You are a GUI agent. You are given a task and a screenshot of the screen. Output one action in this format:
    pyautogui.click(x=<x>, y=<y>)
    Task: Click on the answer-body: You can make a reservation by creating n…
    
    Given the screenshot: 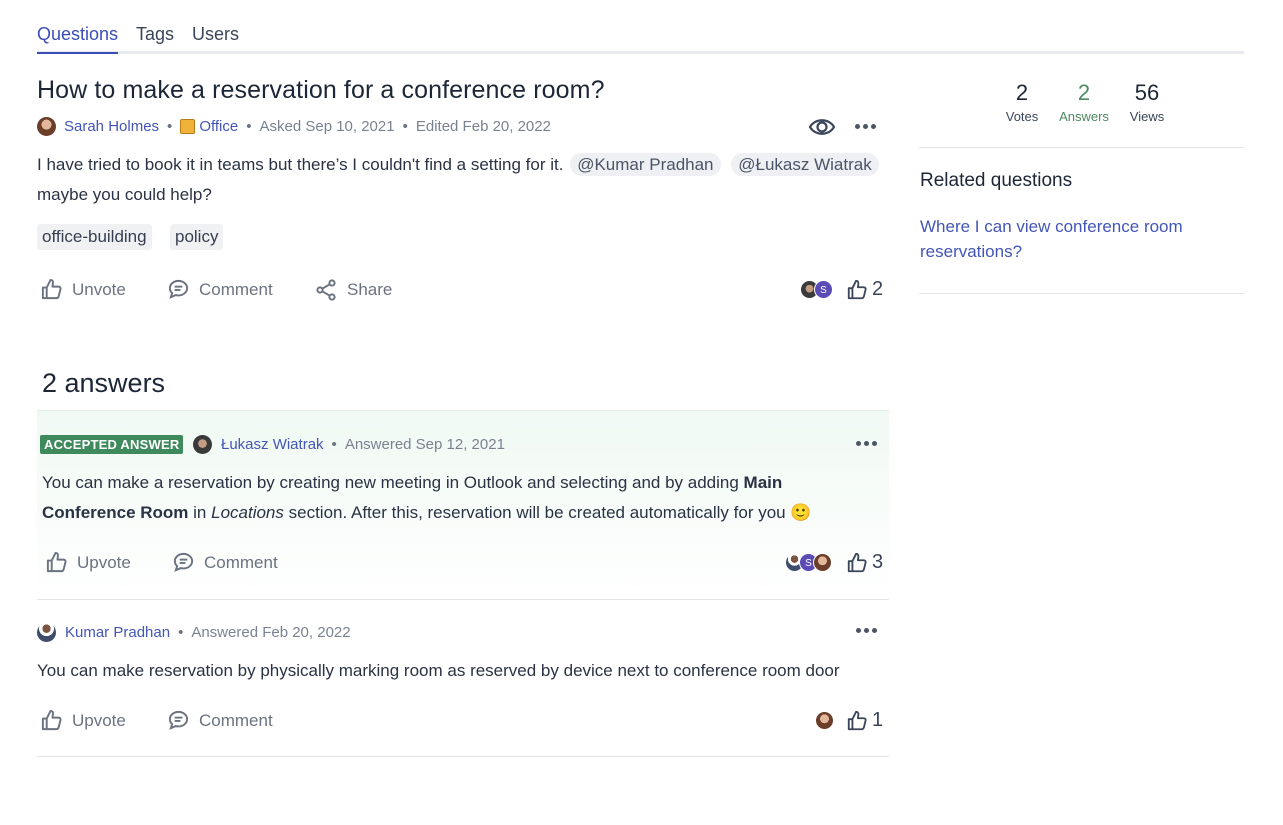 What is the action you would take?
    pyautogui.click(x=442, y=498)
    